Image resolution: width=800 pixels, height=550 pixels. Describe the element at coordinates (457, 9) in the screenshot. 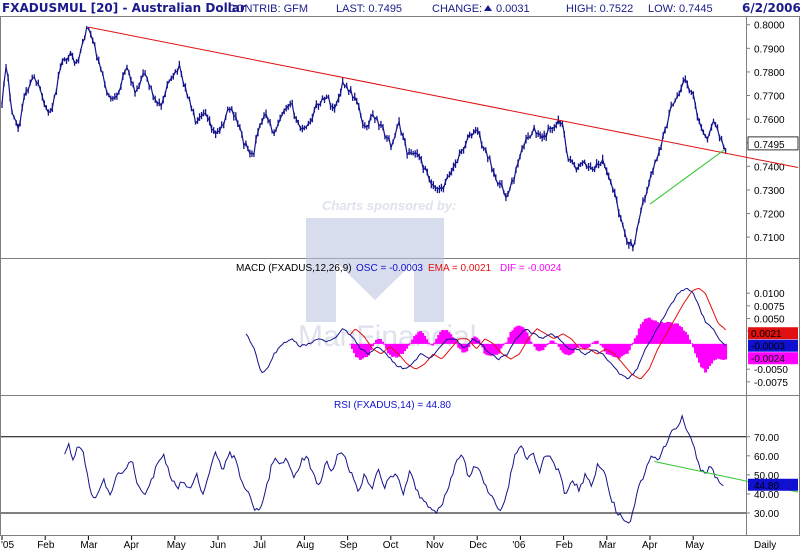

I see `change-label: CHANGE:` at that location.